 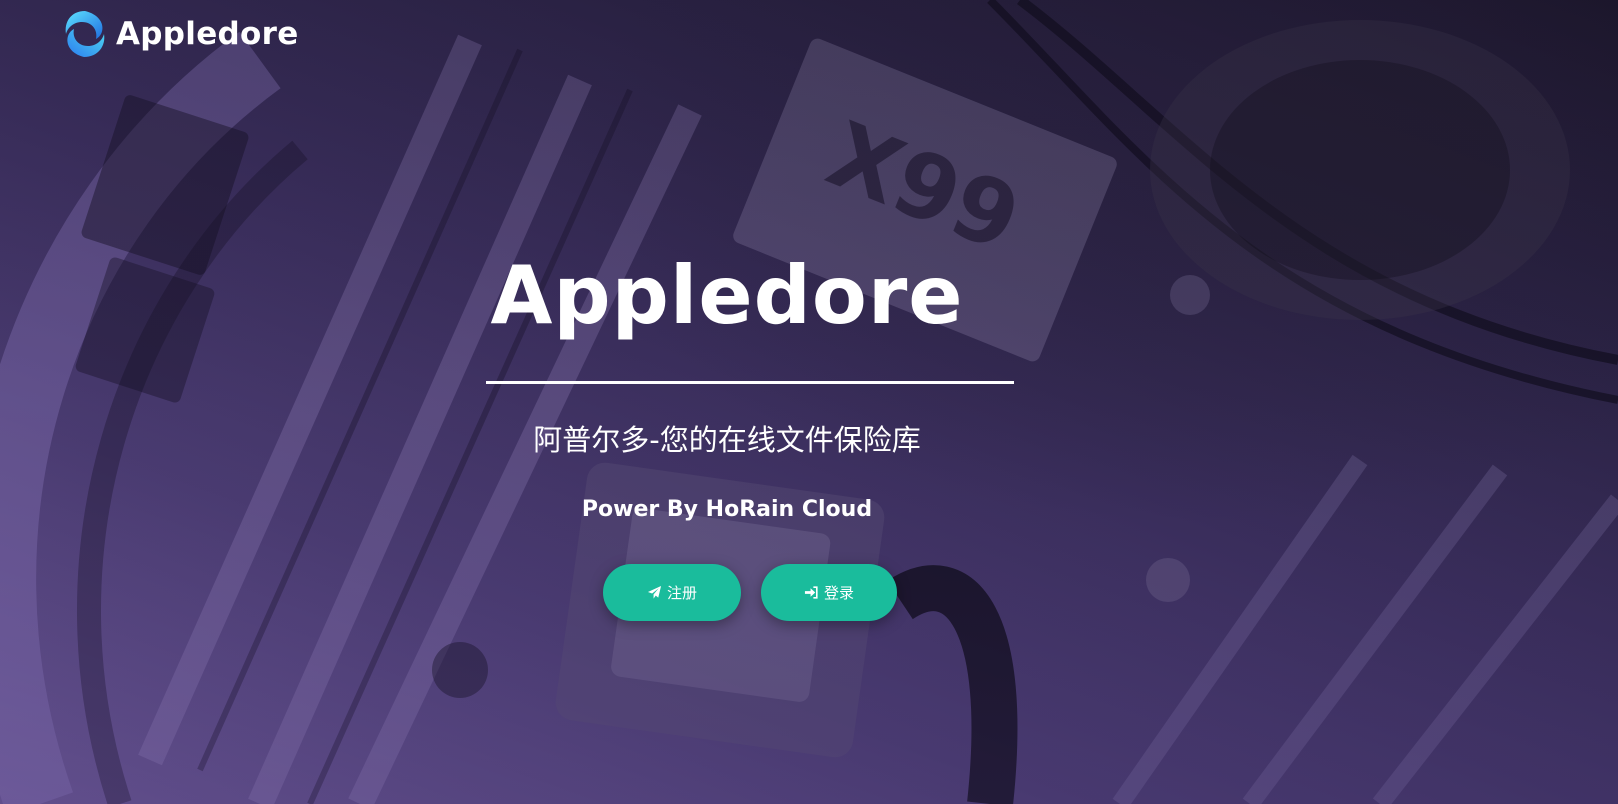 I want to click on login-label: 登录, so click(x=838, y=593).